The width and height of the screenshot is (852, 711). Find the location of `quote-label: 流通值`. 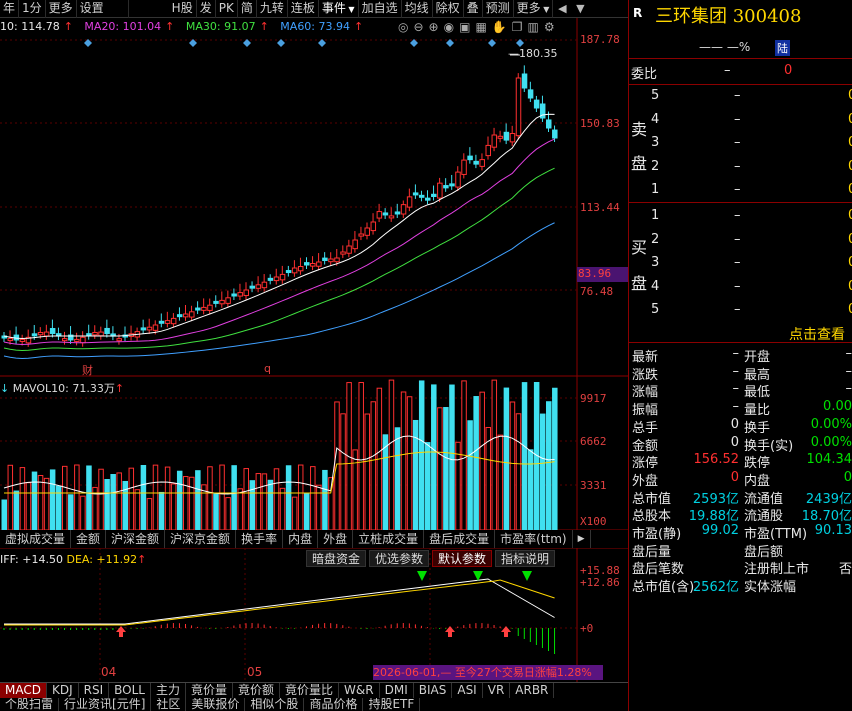

quote-label: 流通值 is located at coordinates (764, 499).